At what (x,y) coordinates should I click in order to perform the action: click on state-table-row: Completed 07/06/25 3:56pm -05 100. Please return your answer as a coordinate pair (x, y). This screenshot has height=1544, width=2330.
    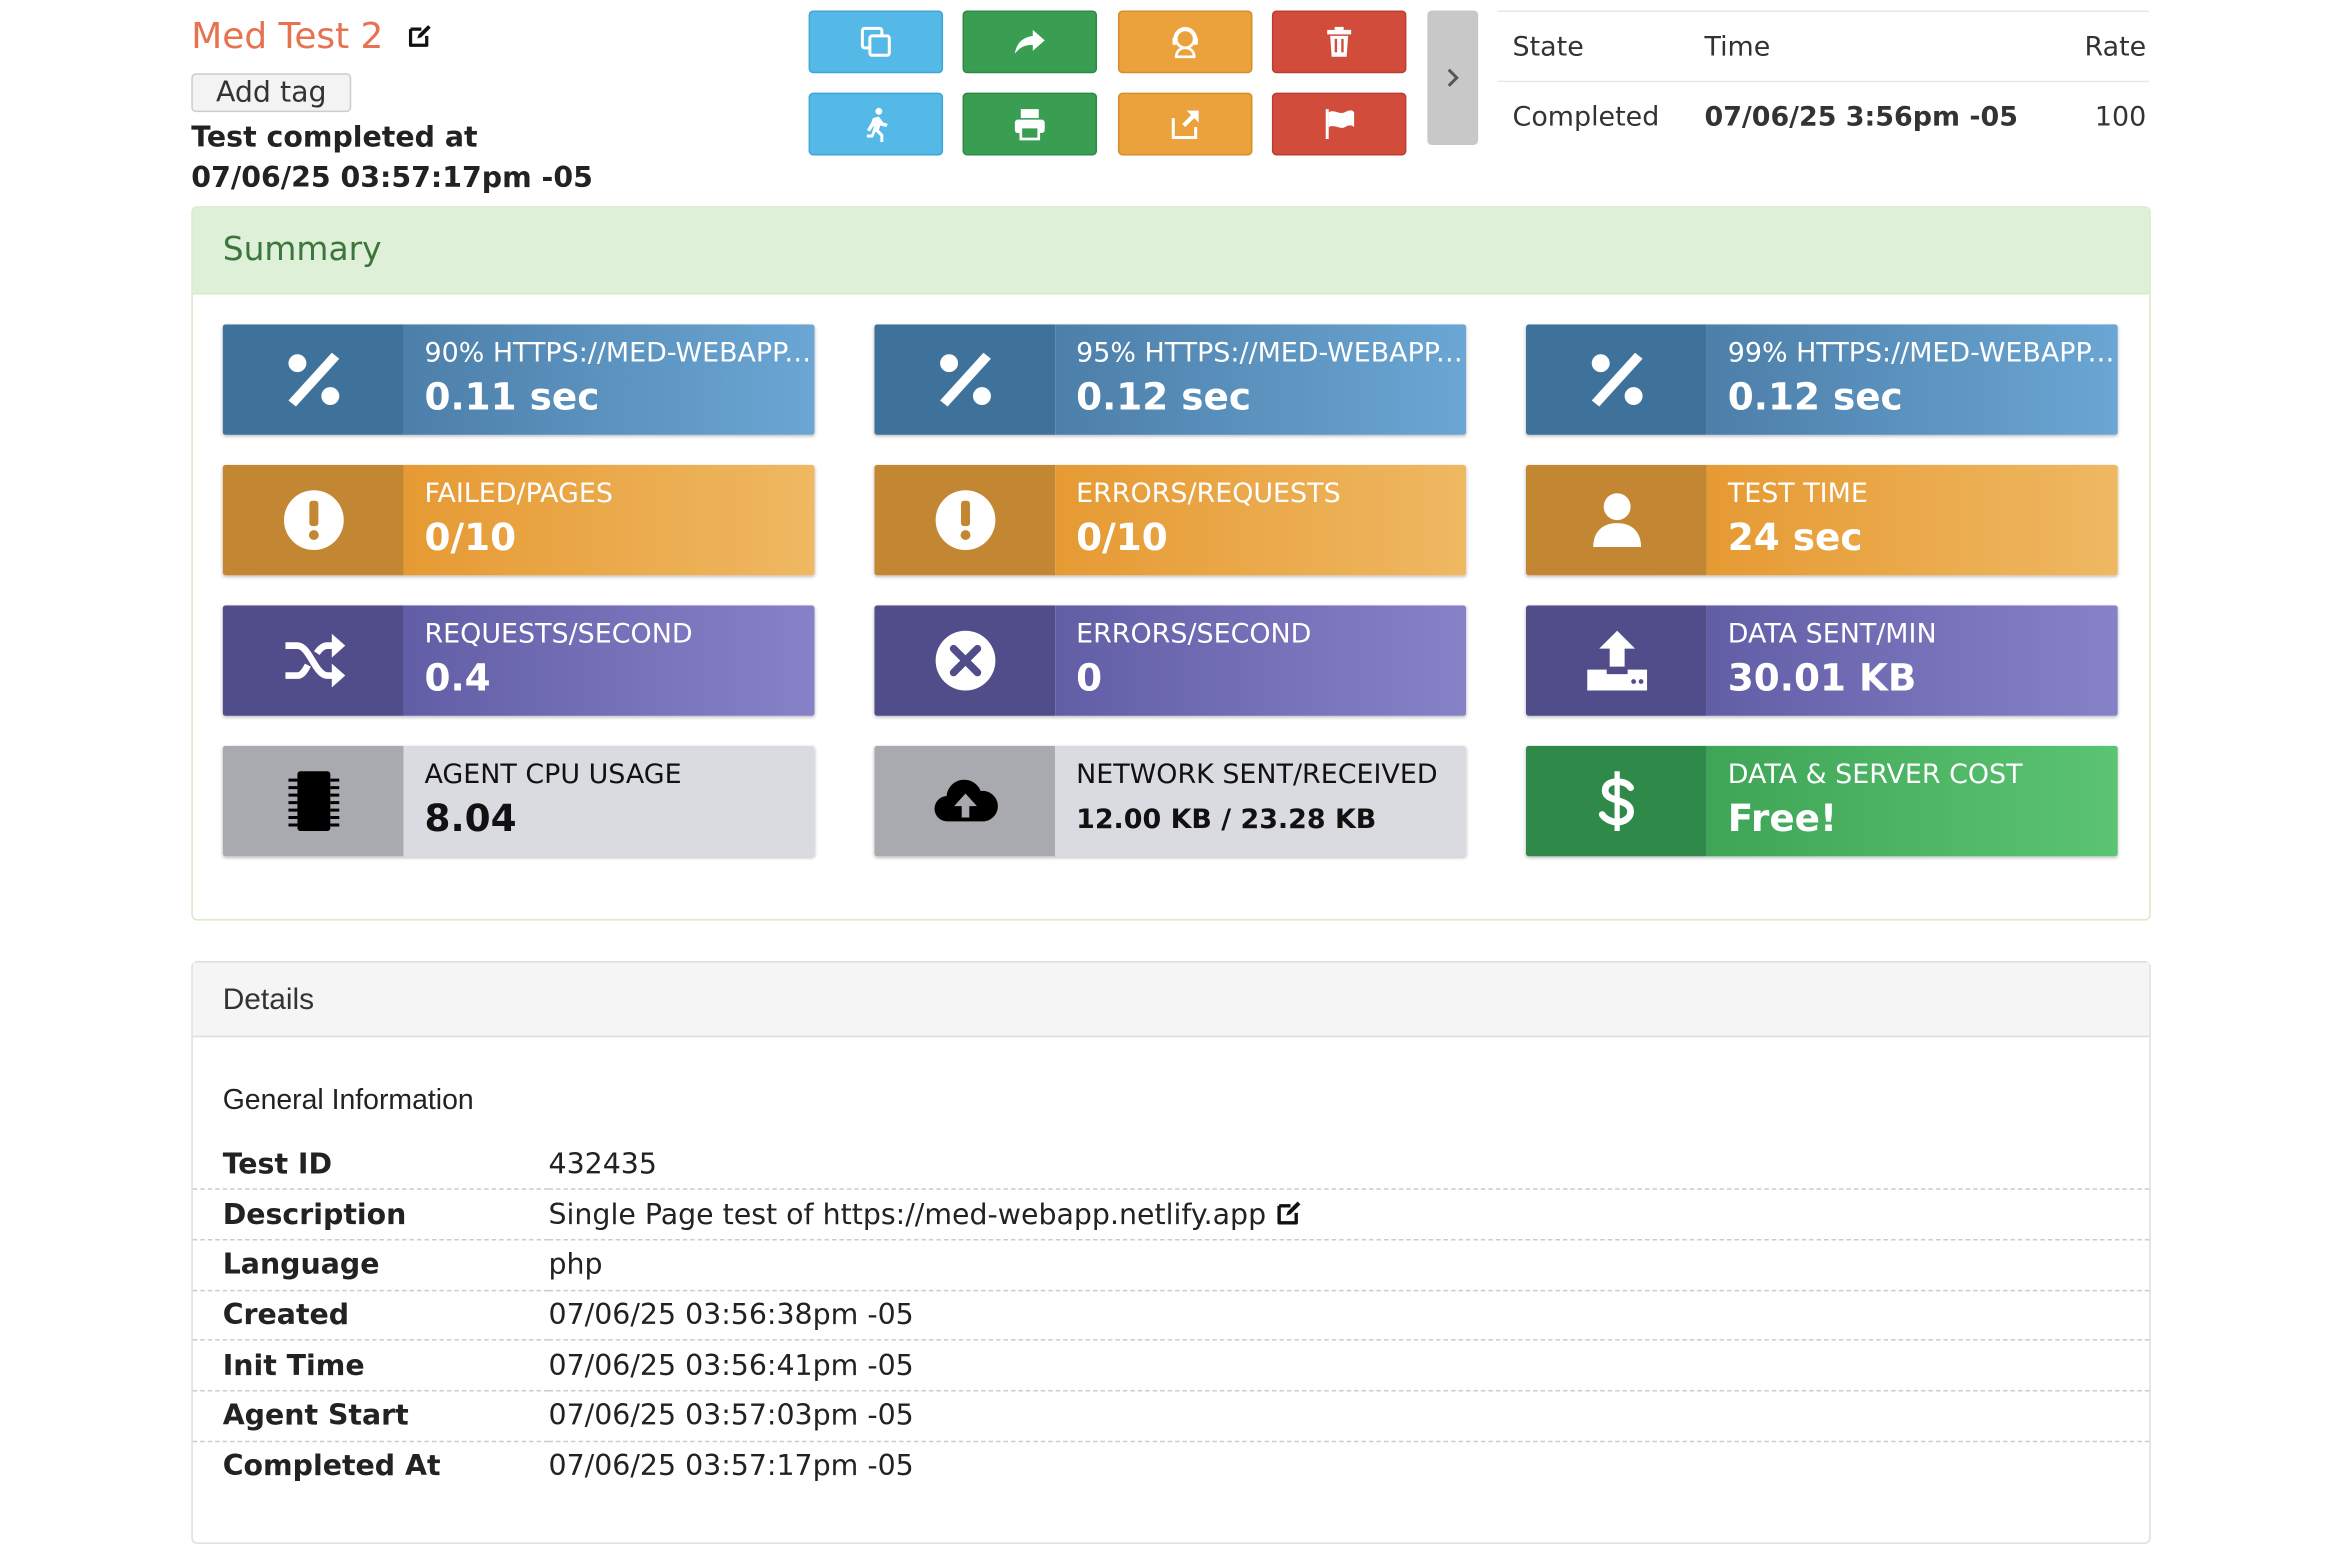
    Looking at the image, I should click on (1824, 116).